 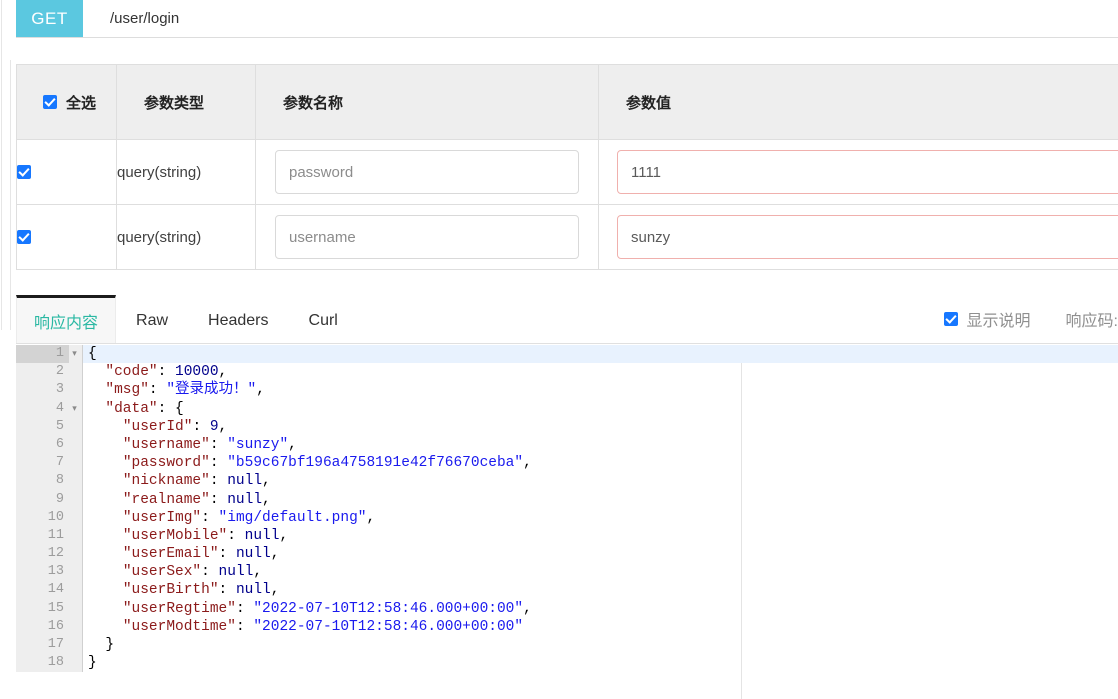 What do you see at coordinates (42, 572) in the screenshot?
I see `line-number: 13` at bounding box center [42, 572].